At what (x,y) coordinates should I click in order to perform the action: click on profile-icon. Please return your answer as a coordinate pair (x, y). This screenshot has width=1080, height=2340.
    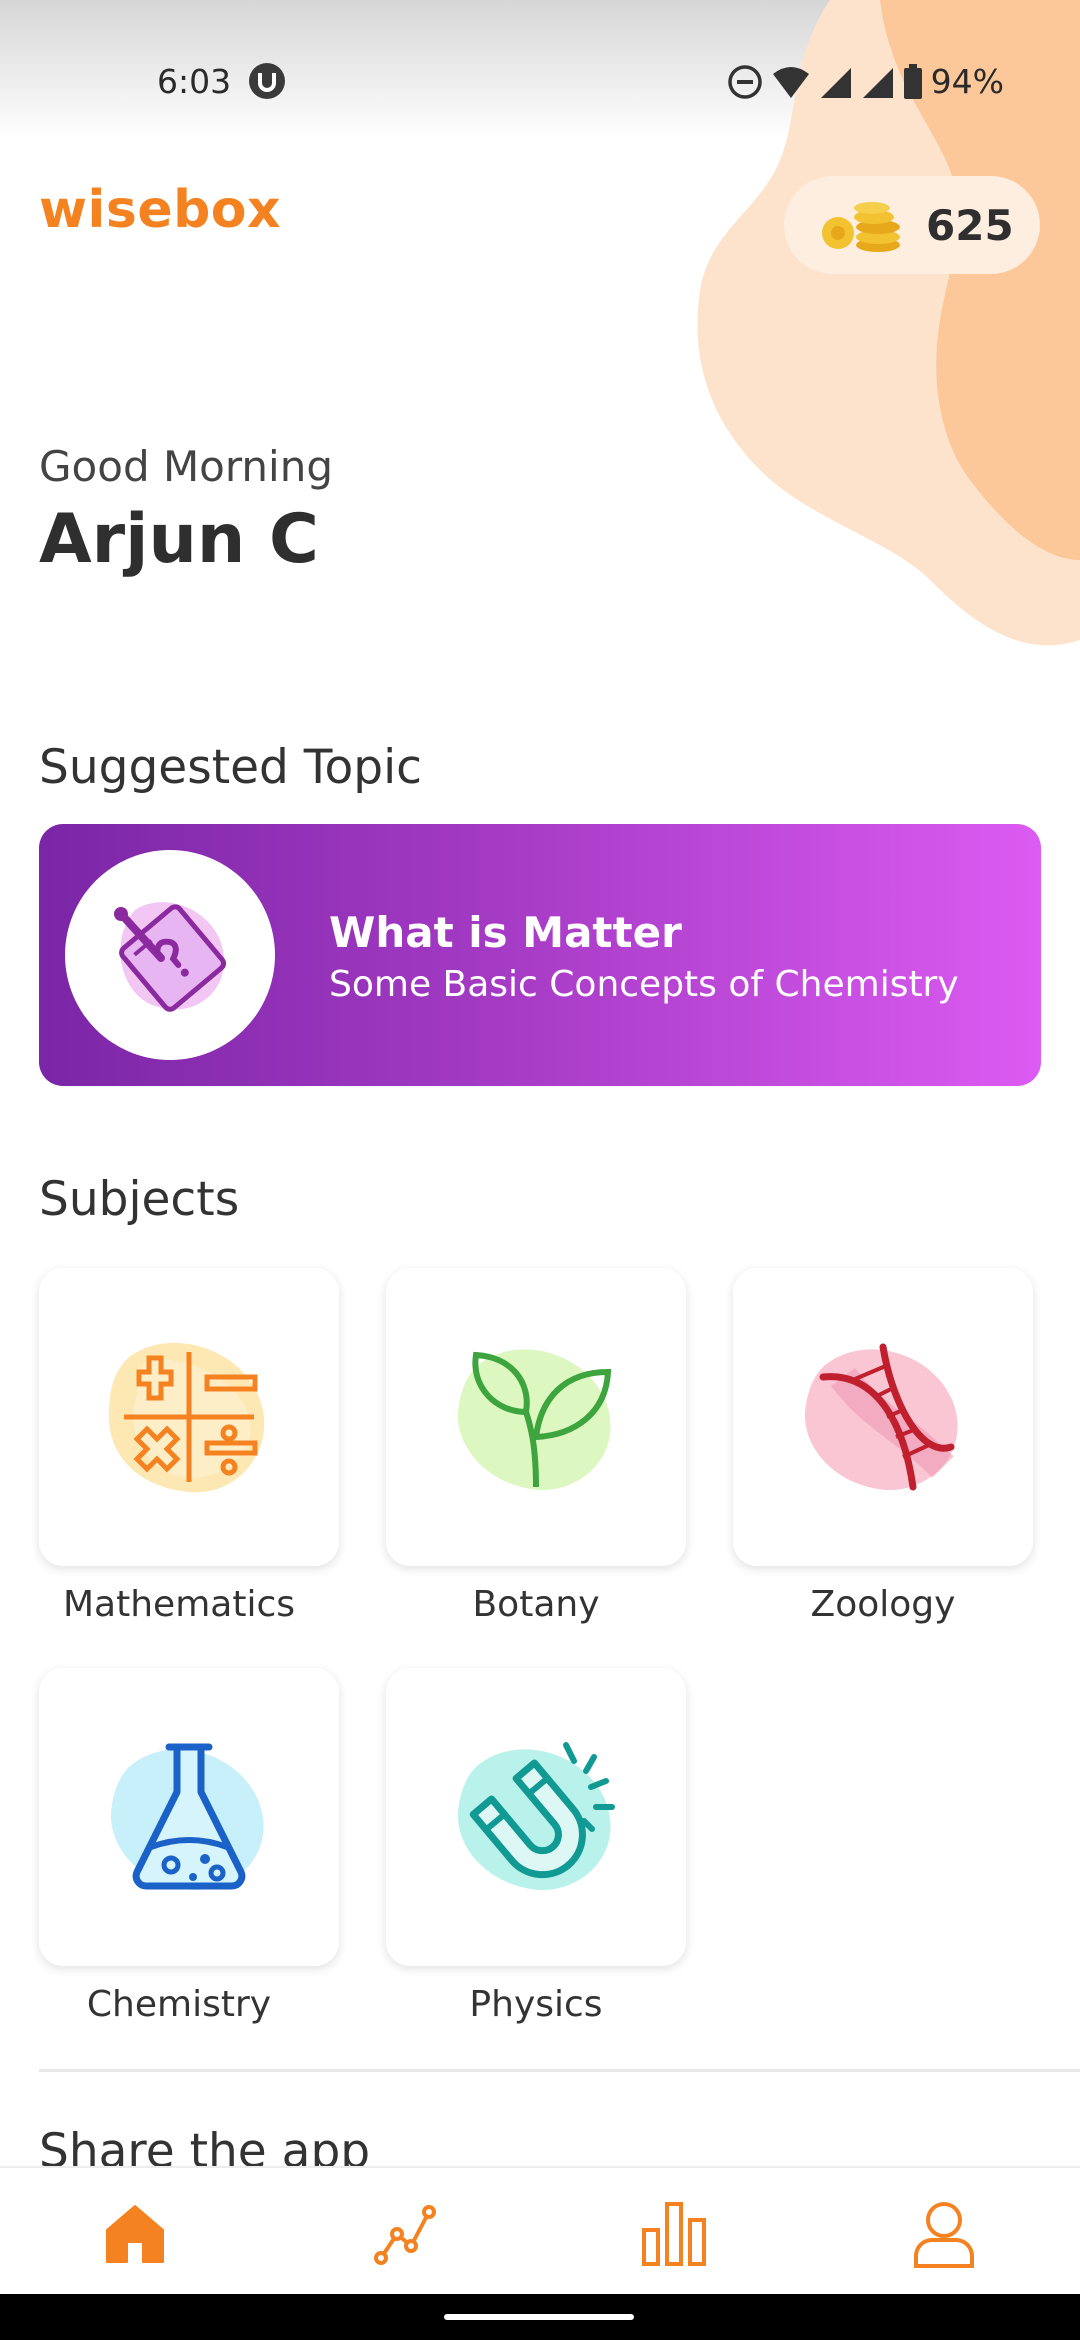
    Looking at the image, I should click on (944, 2235).